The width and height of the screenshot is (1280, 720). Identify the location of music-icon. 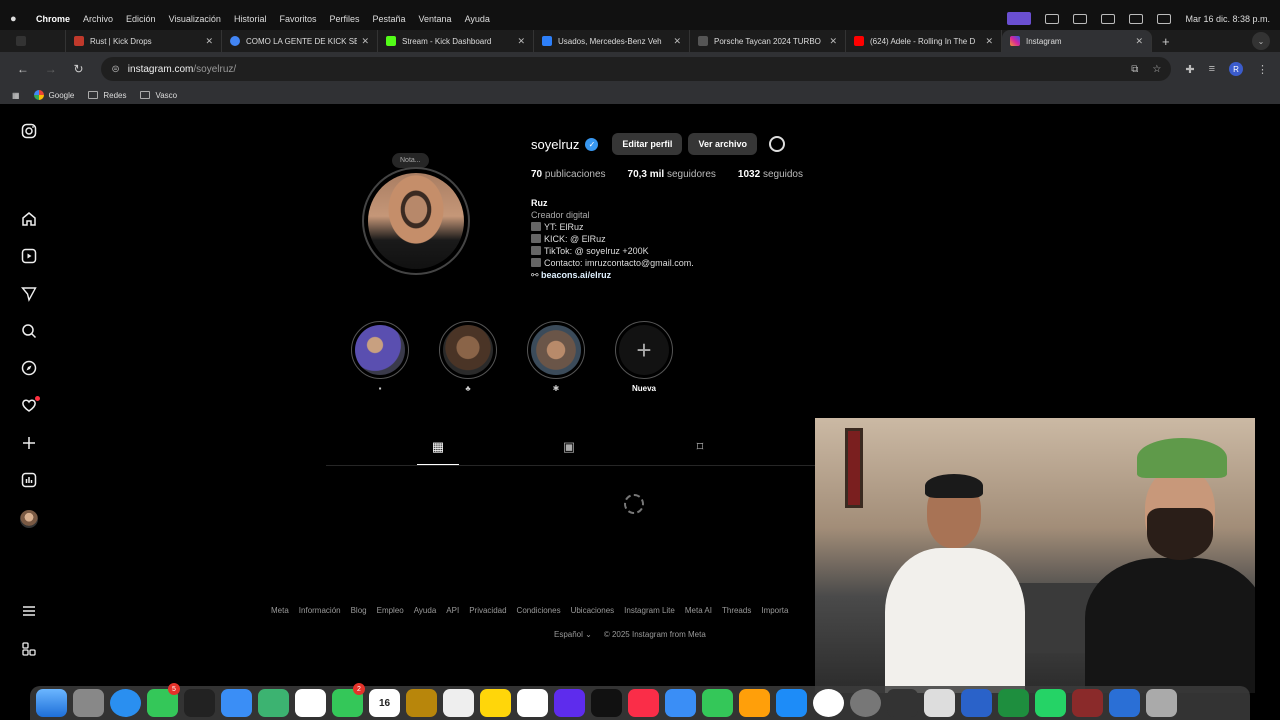
(643, 703).